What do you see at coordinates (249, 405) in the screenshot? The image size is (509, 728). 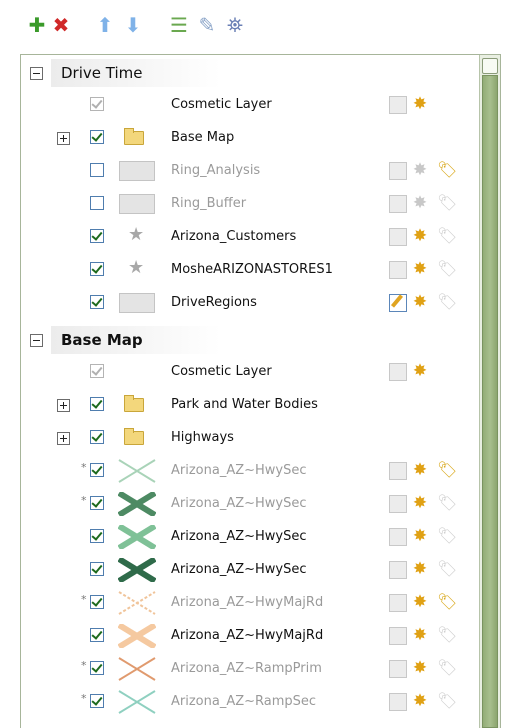 I see `layer-row: Park and Water Bodies` at bounding box center [249, 405].